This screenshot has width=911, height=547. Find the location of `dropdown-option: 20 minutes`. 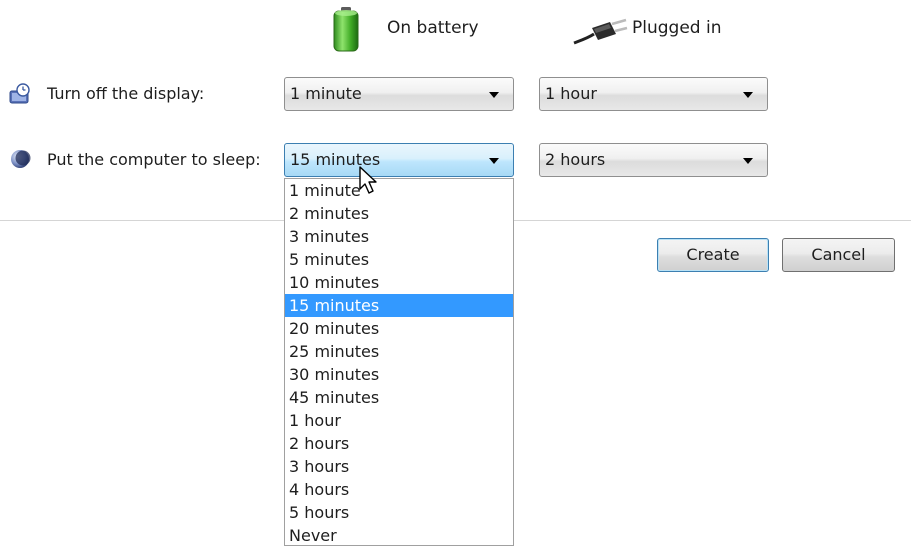

dropdown-option: 20 minutes is located at coordinates (399, 328).